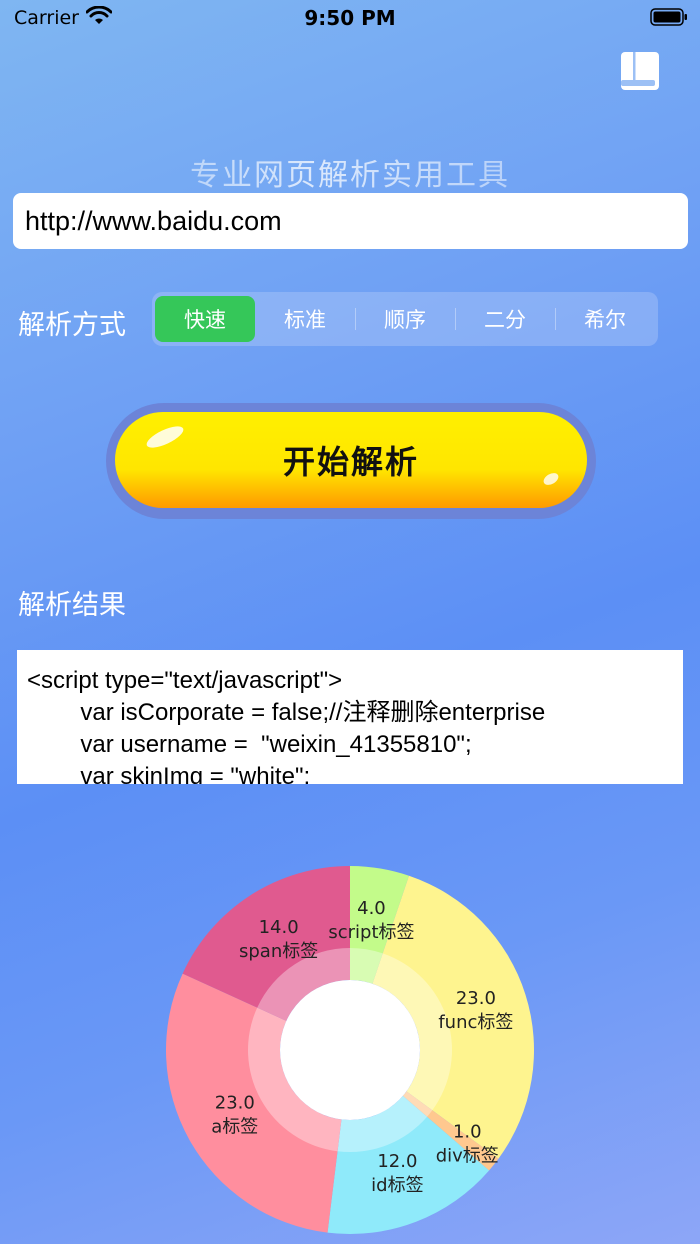 The width and height of the screenshot is (700, 1244). I want to click on segment-sequential: 顺序, so click(405, 319).